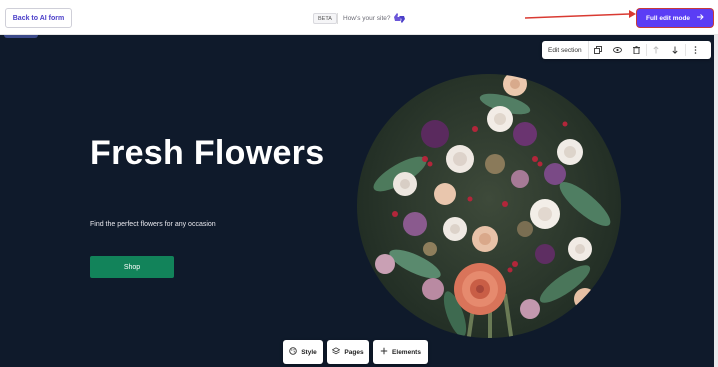  What do you see at coordinates (580, 14) in the screenshot?
I see `annotation-arrow-icon` at bounding box center [580, 14].